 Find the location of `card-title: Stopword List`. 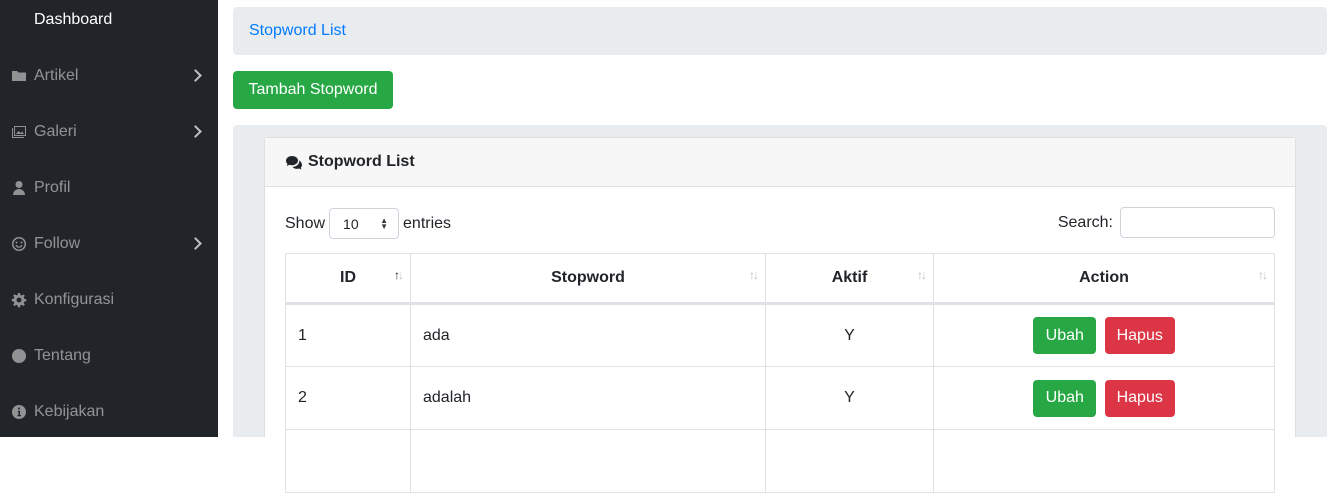

card-title: Stopword List is located at coordinates (361, 161).